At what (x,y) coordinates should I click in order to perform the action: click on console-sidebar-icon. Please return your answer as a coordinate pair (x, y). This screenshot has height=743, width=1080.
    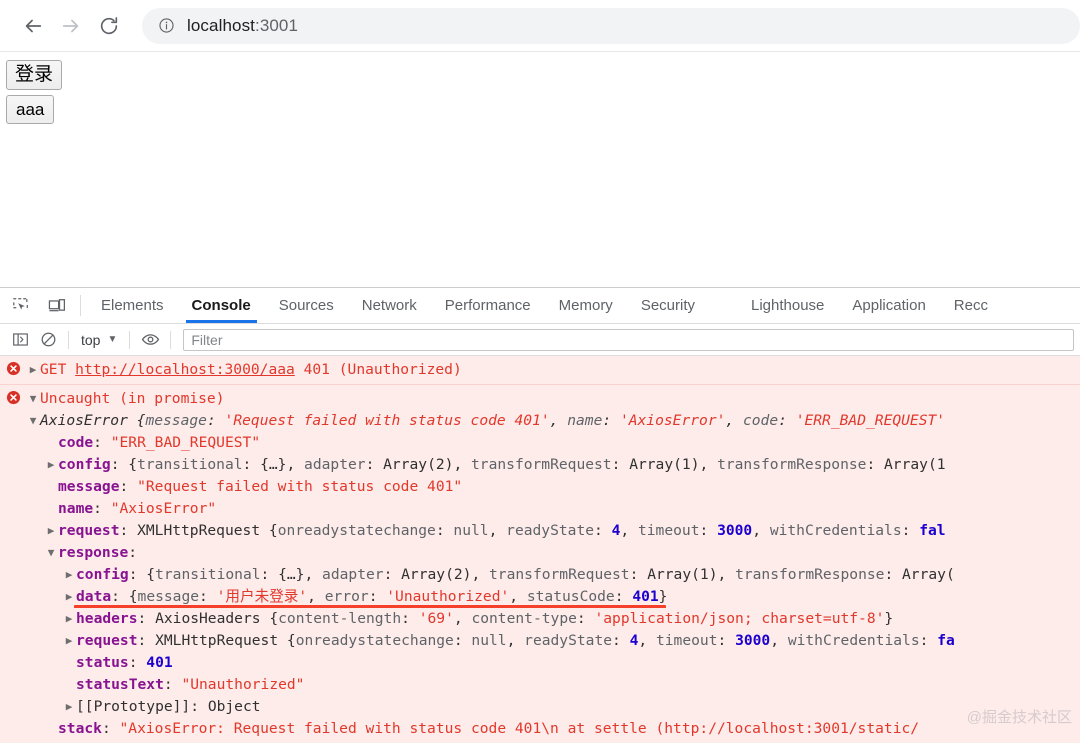
    Looking at the image, I should click on (20, 340).